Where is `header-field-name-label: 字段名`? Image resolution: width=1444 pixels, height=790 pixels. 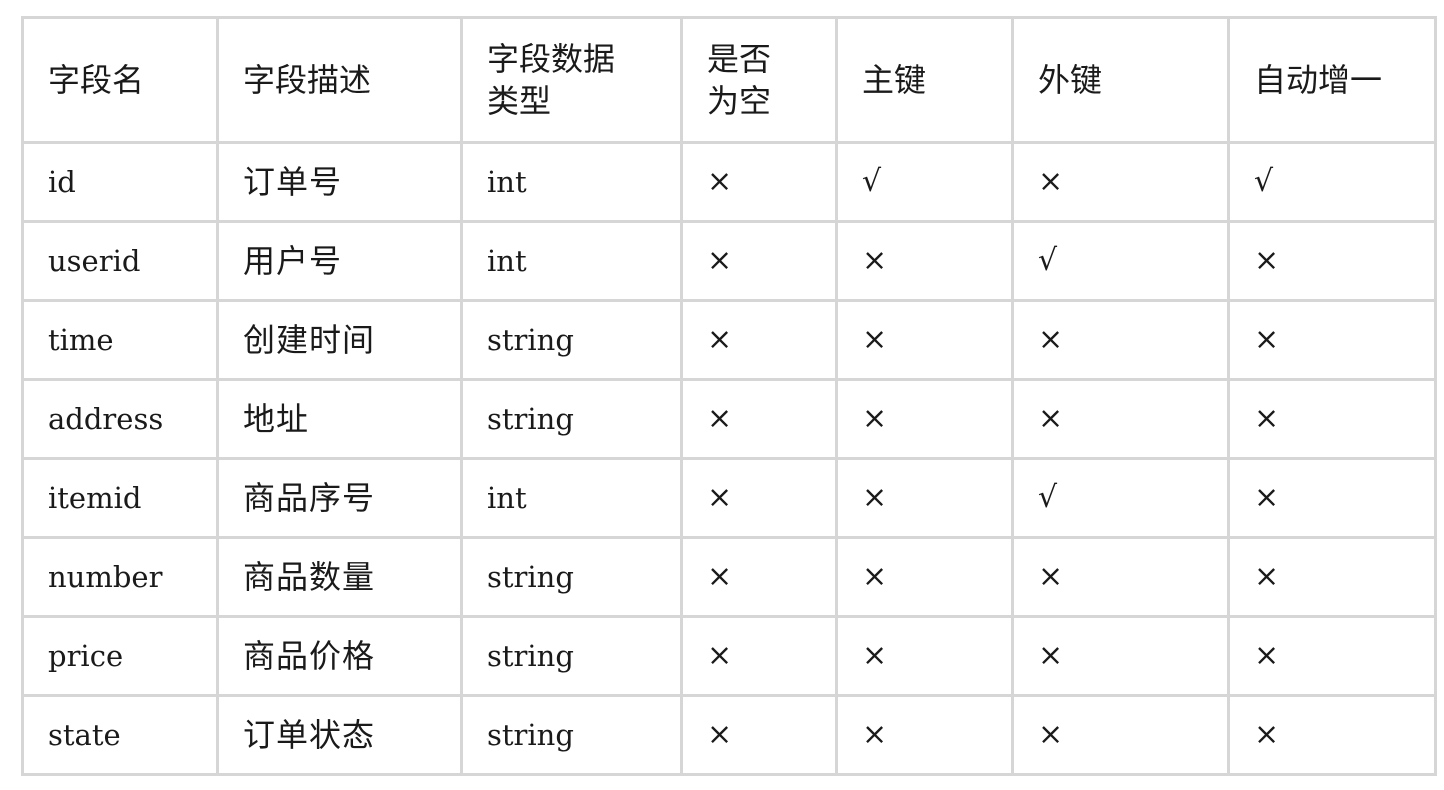
header-field-name-label: 字段名 is located at coordinates (96, 80).